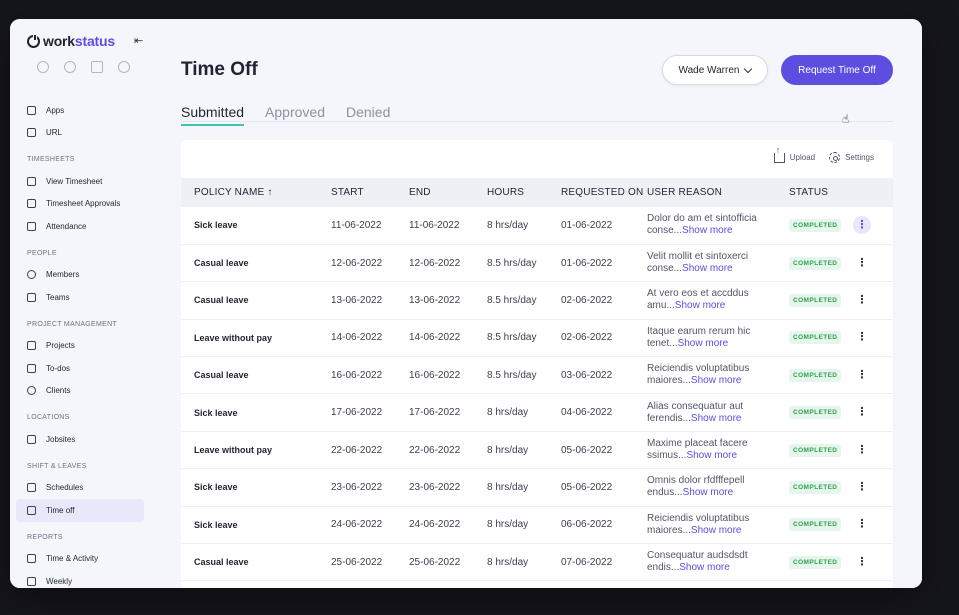  What do you see at coordinates (31, 559) in the screenshot?
I see `activity-icon` at bounding box center [31, 559].